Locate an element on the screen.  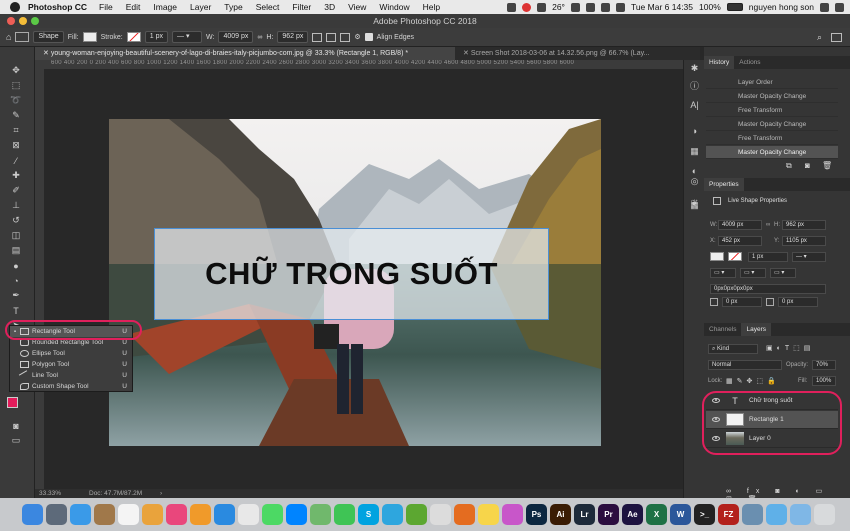
path-align-icon is located at coordinates (331, 37).